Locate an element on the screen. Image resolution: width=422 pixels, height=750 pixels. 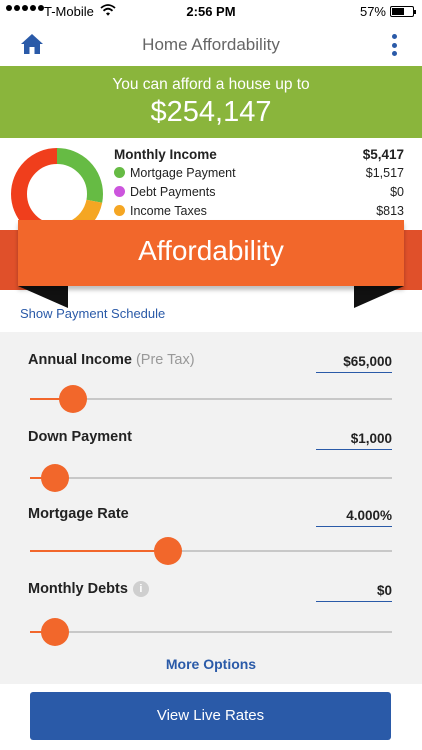
battery-icon is located at coordinates (403, 11).